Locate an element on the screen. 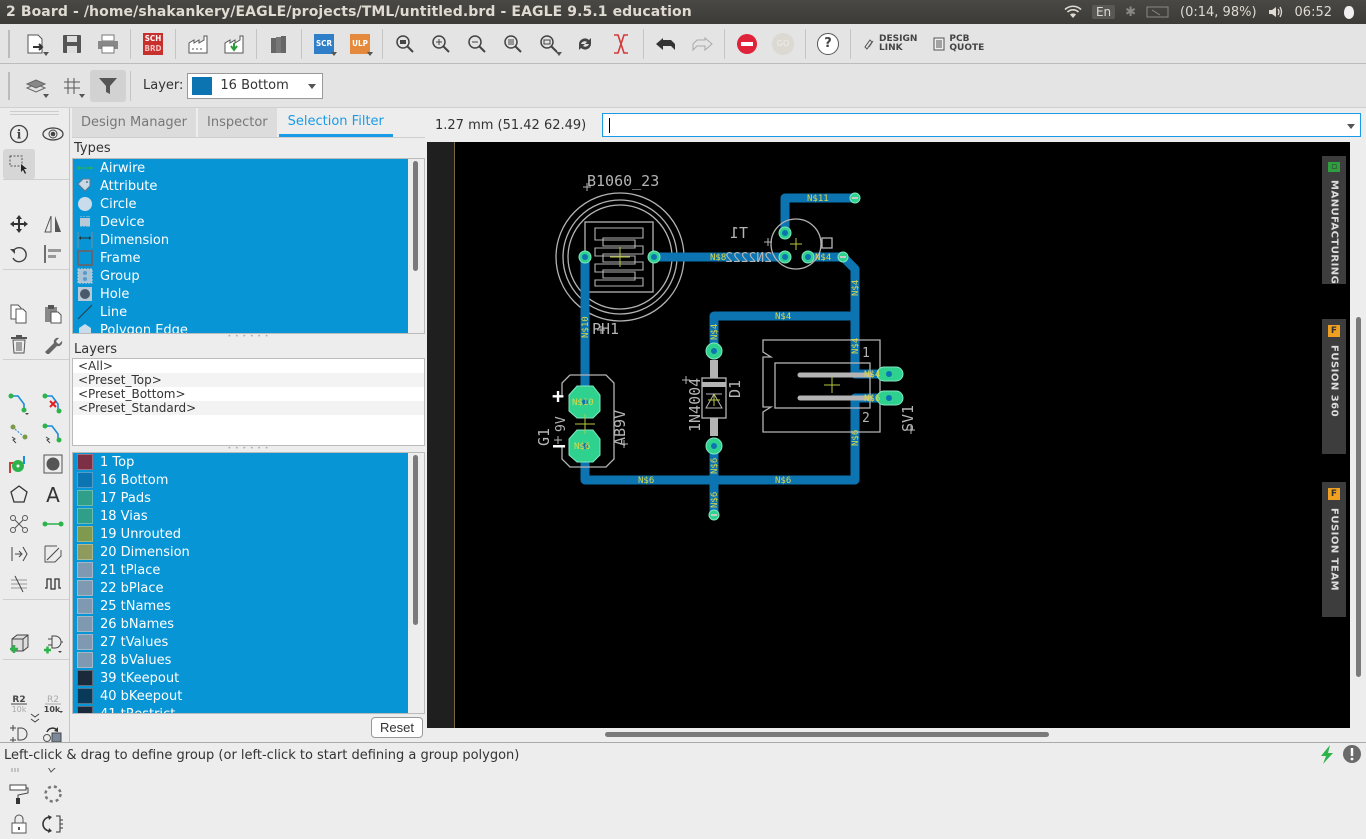 The width and height of the screenshot is (1366, 839). ripup-tool is located at coordinates (53, 404).